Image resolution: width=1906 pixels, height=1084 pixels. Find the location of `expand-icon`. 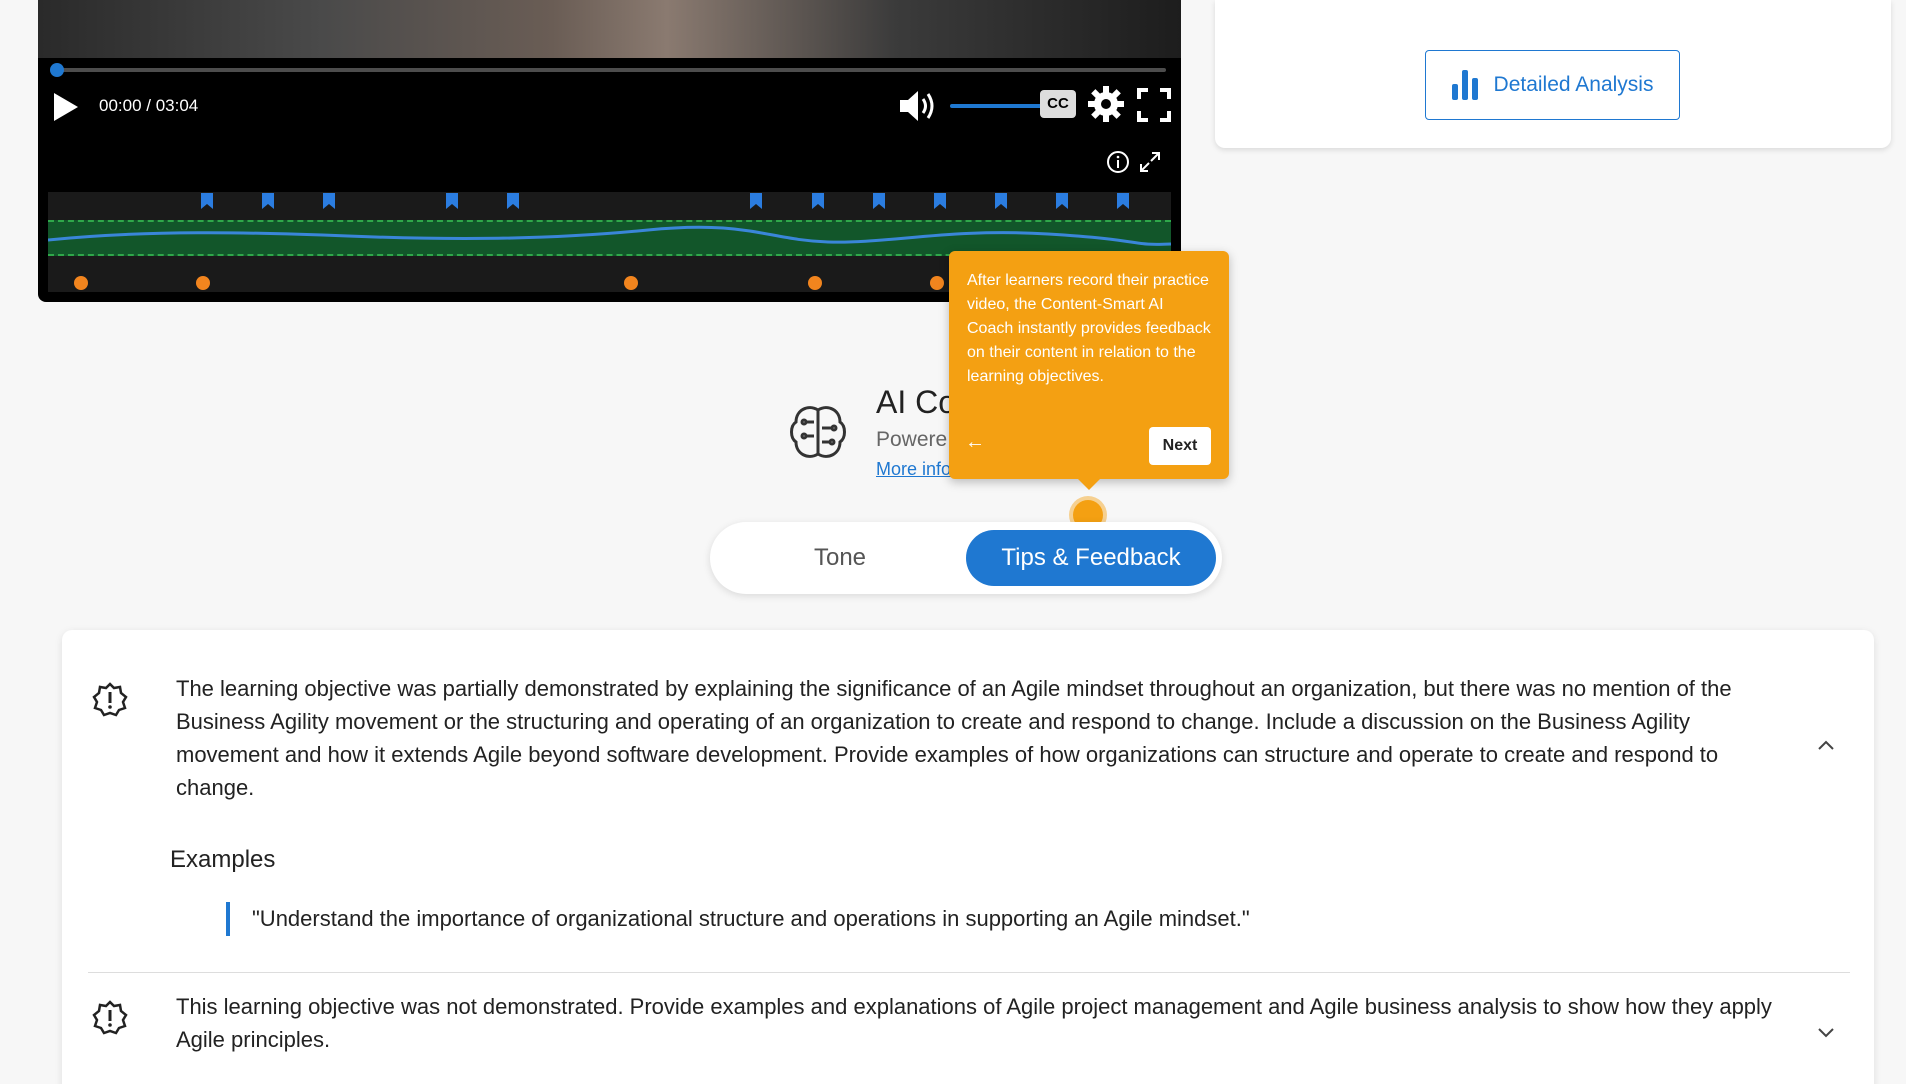

expand-icon is located at coordinates (1150, 162).